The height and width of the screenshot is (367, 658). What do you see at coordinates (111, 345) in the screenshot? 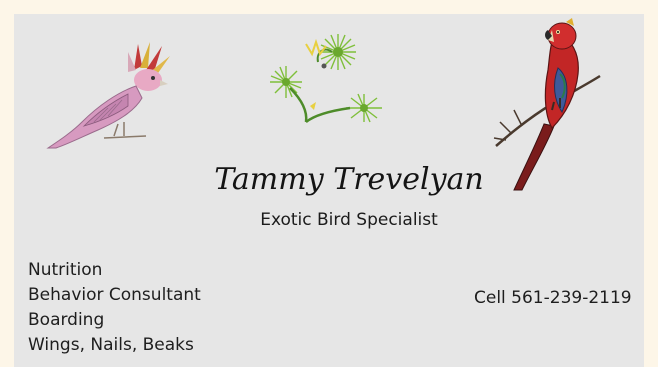
I see `service-item-grooming: Wings, Nails, Beaks` at bounding box center [111, 345].